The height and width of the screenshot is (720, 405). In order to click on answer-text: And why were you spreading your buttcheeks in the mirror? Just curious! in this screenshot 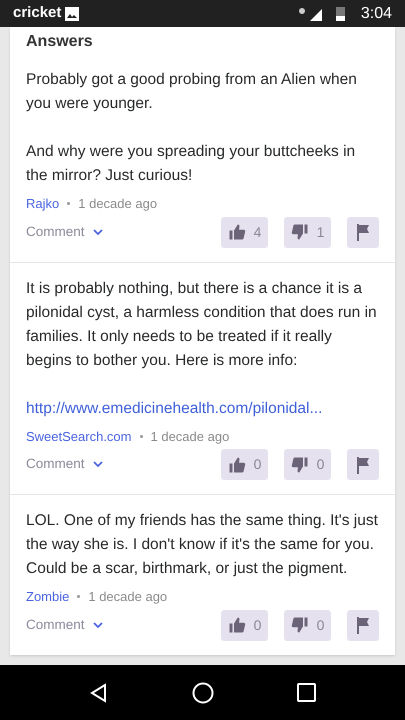, I will do `click(191, 164)`.